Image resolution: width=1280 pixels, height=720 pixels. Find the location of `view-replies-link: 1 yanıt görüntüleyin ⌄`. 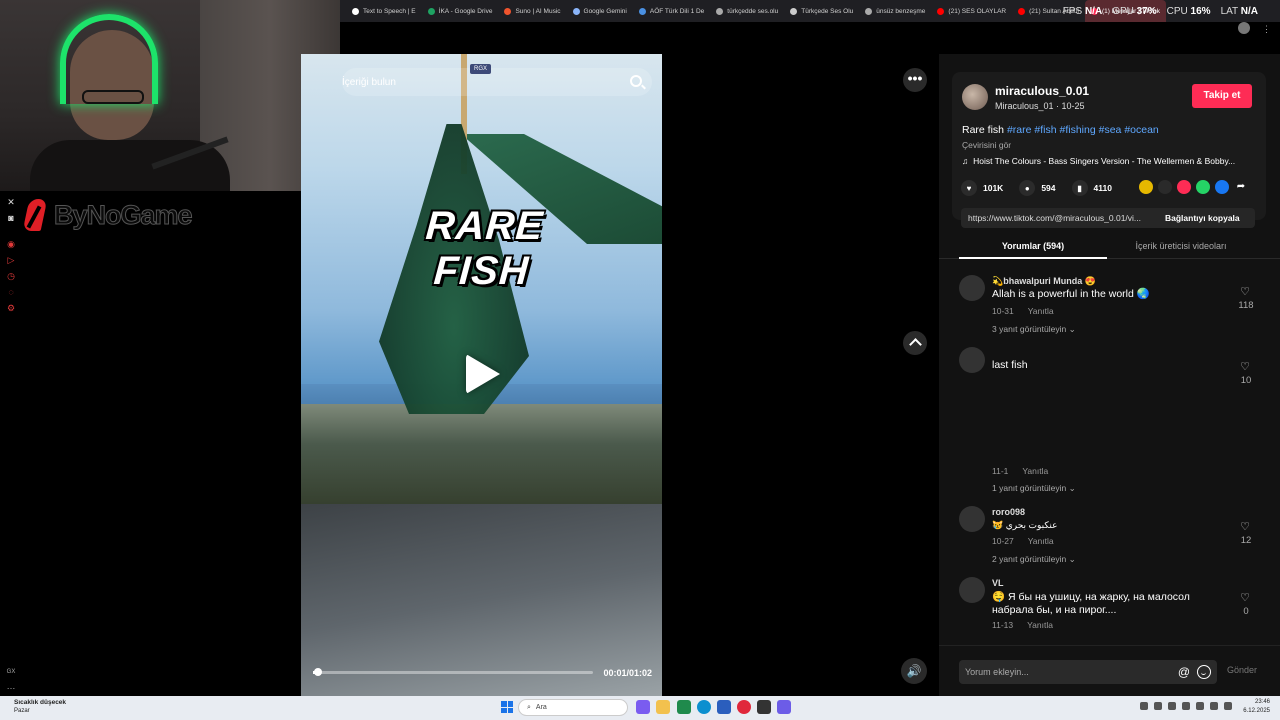

view-replies-link: 1 yanıt görüntüleyin ⌄ is located at coordinates (1034, 488).